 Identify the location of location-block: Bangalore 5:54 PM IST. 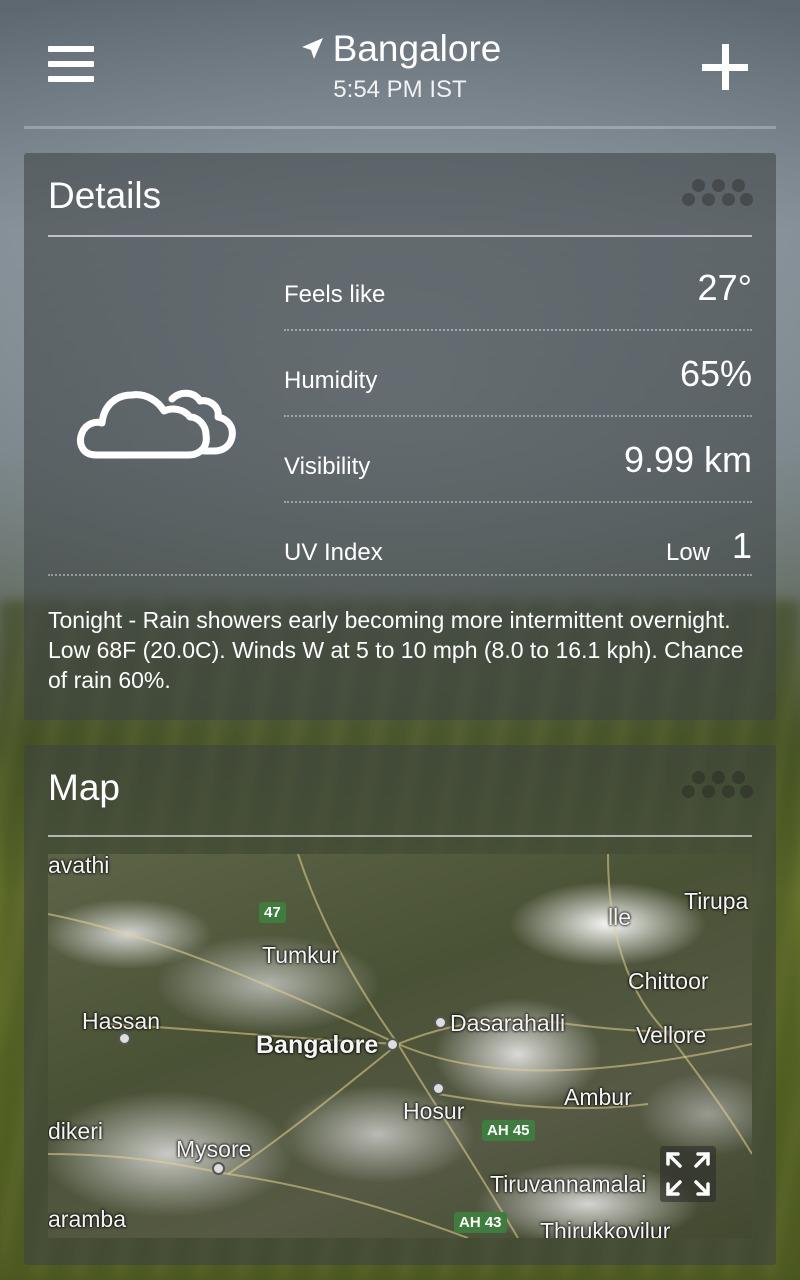
(400, 66).